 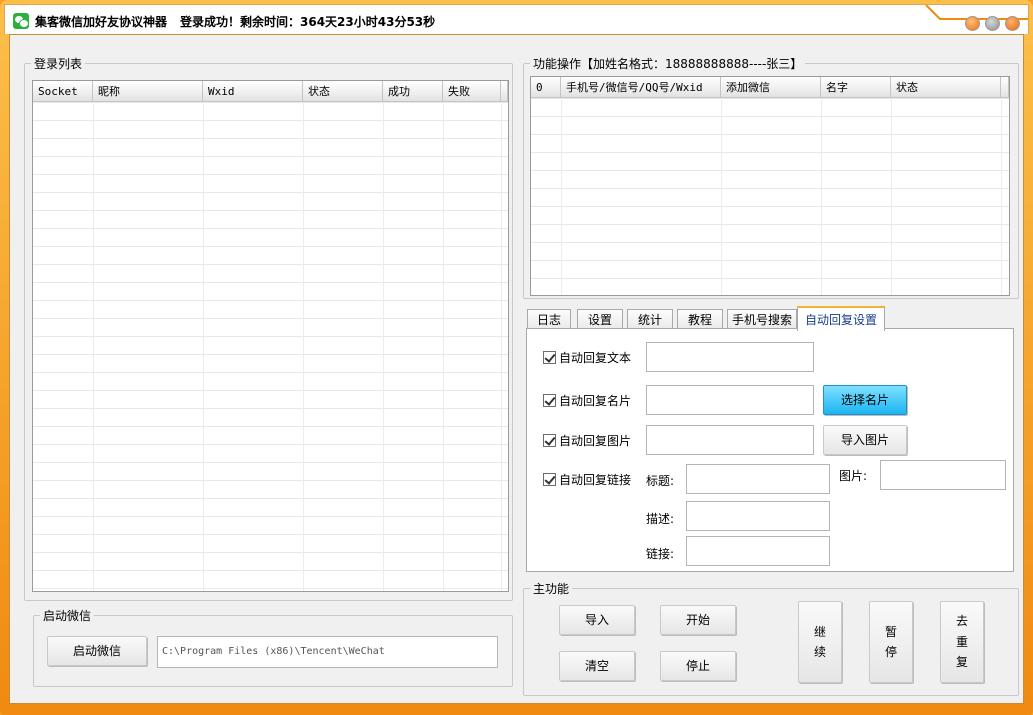 What do you see at coordinates (698, 666) in the screenshot?
I see `stop-button: 停止` at bounding box center [698, 666].